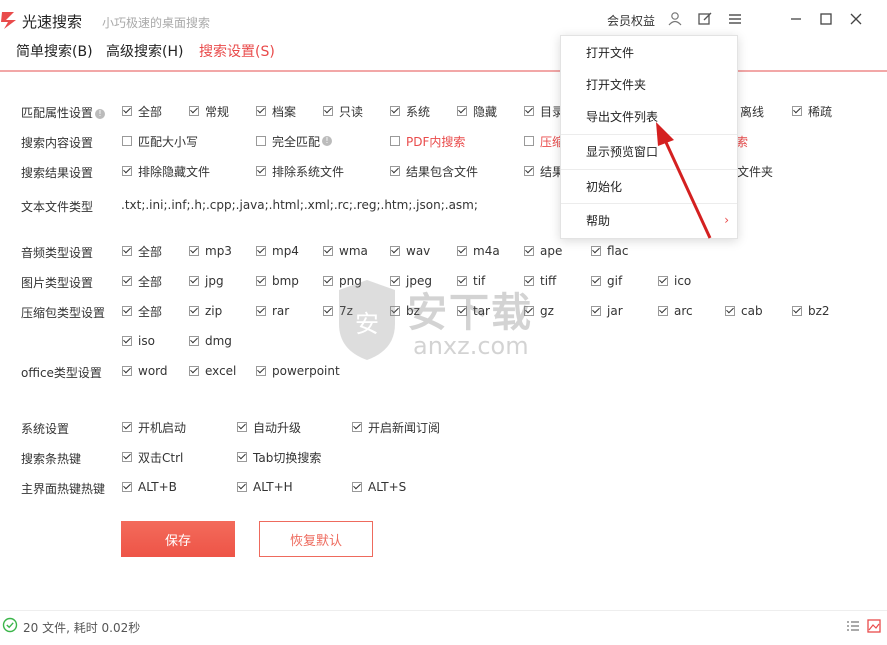  I want to click on watermark-shield-icon: 安, so click(367, 320).